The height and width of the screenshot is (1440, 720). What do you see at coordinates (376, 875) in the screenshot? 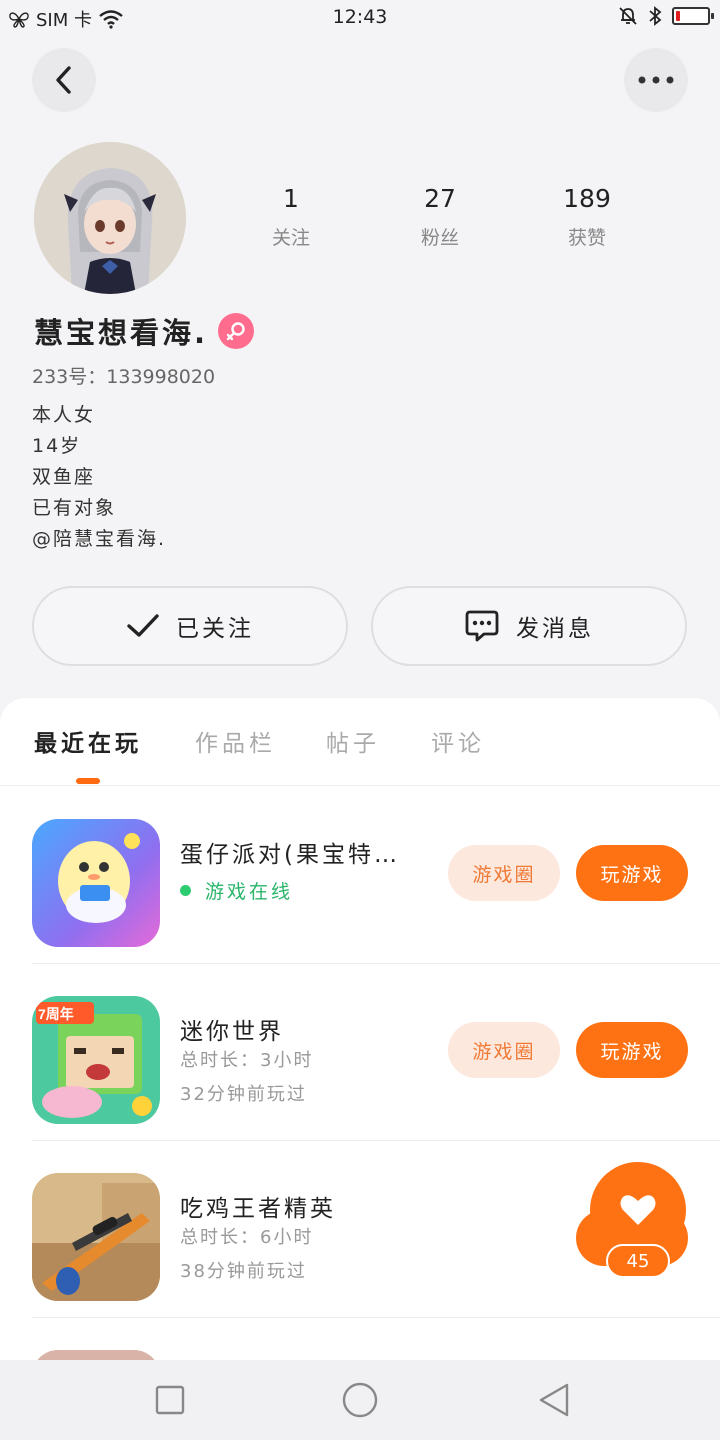
I see `game-row: 蛋仔派对(果宝特… 游戏在线 游戏圈 玩游戏` at bounding box center [376, 875].